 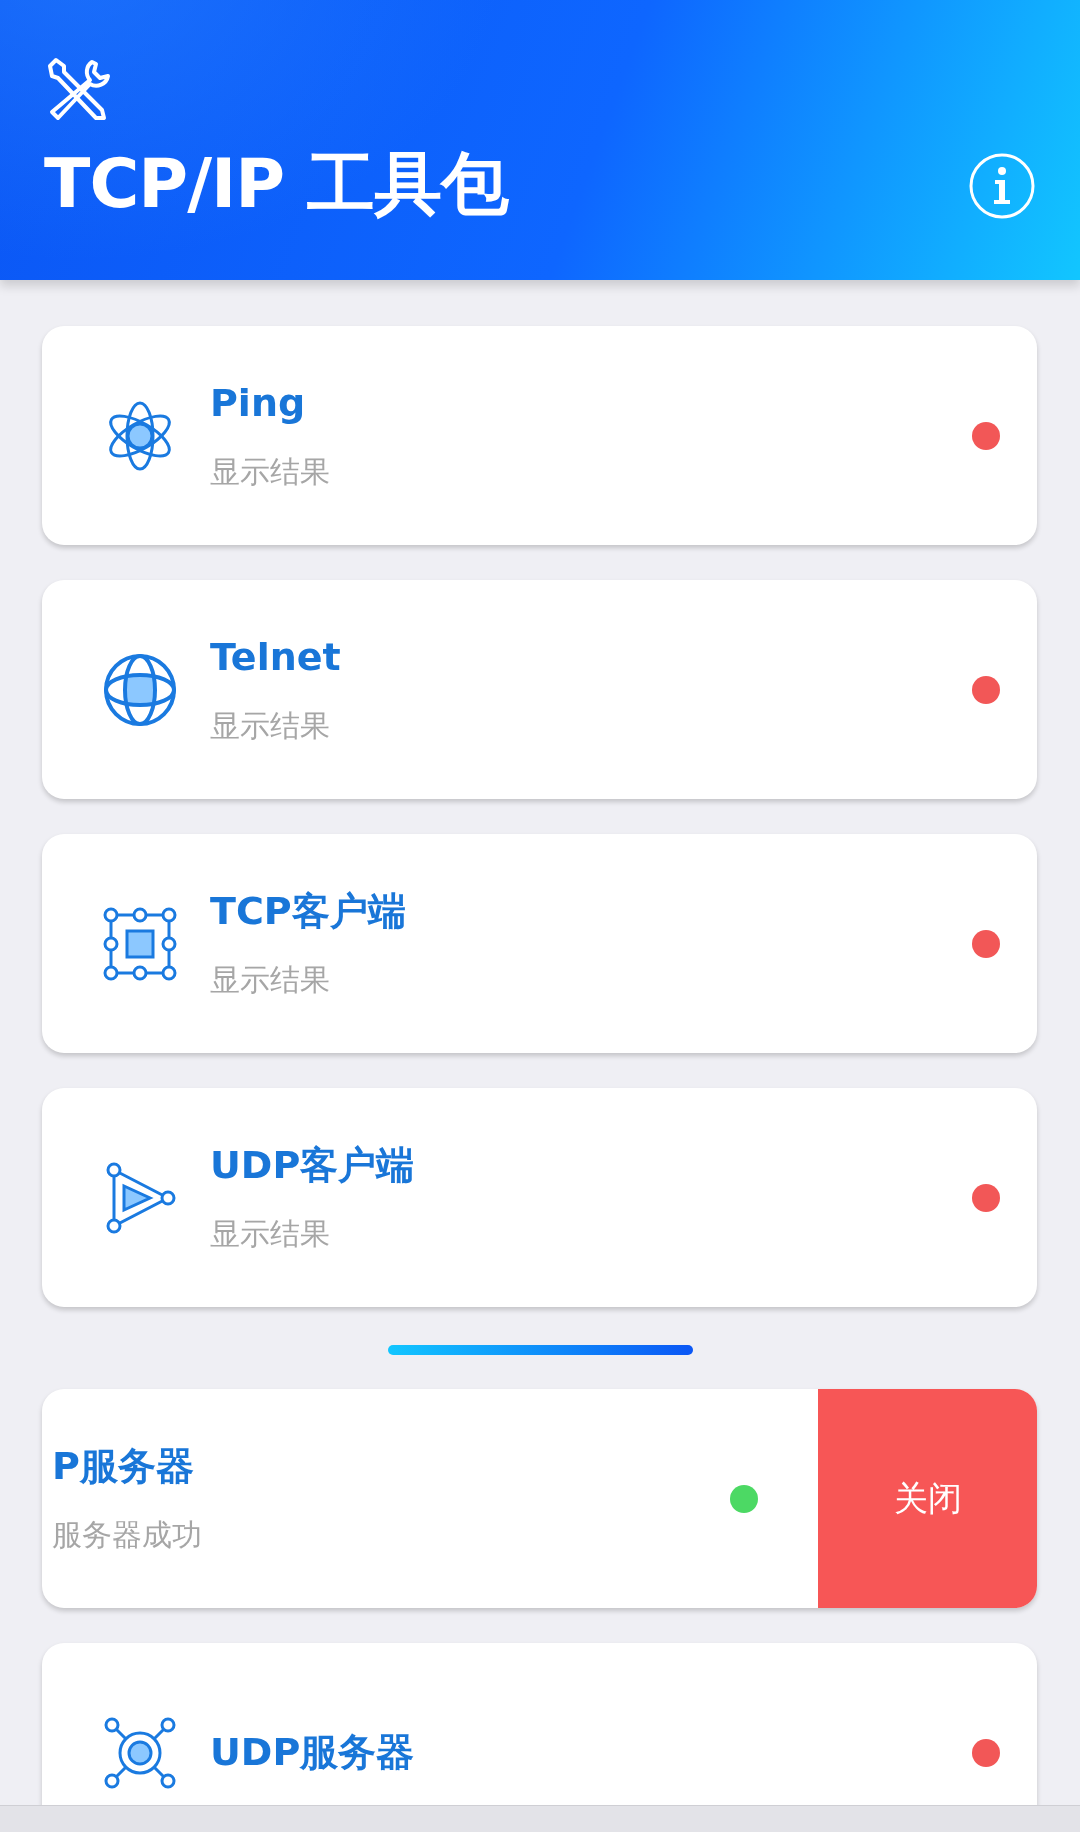 What do you see at coordinates (539, 943) in the screenshot?
I see `tool-card: TCP客户端 显示结果` at bounding box center [539, 943].